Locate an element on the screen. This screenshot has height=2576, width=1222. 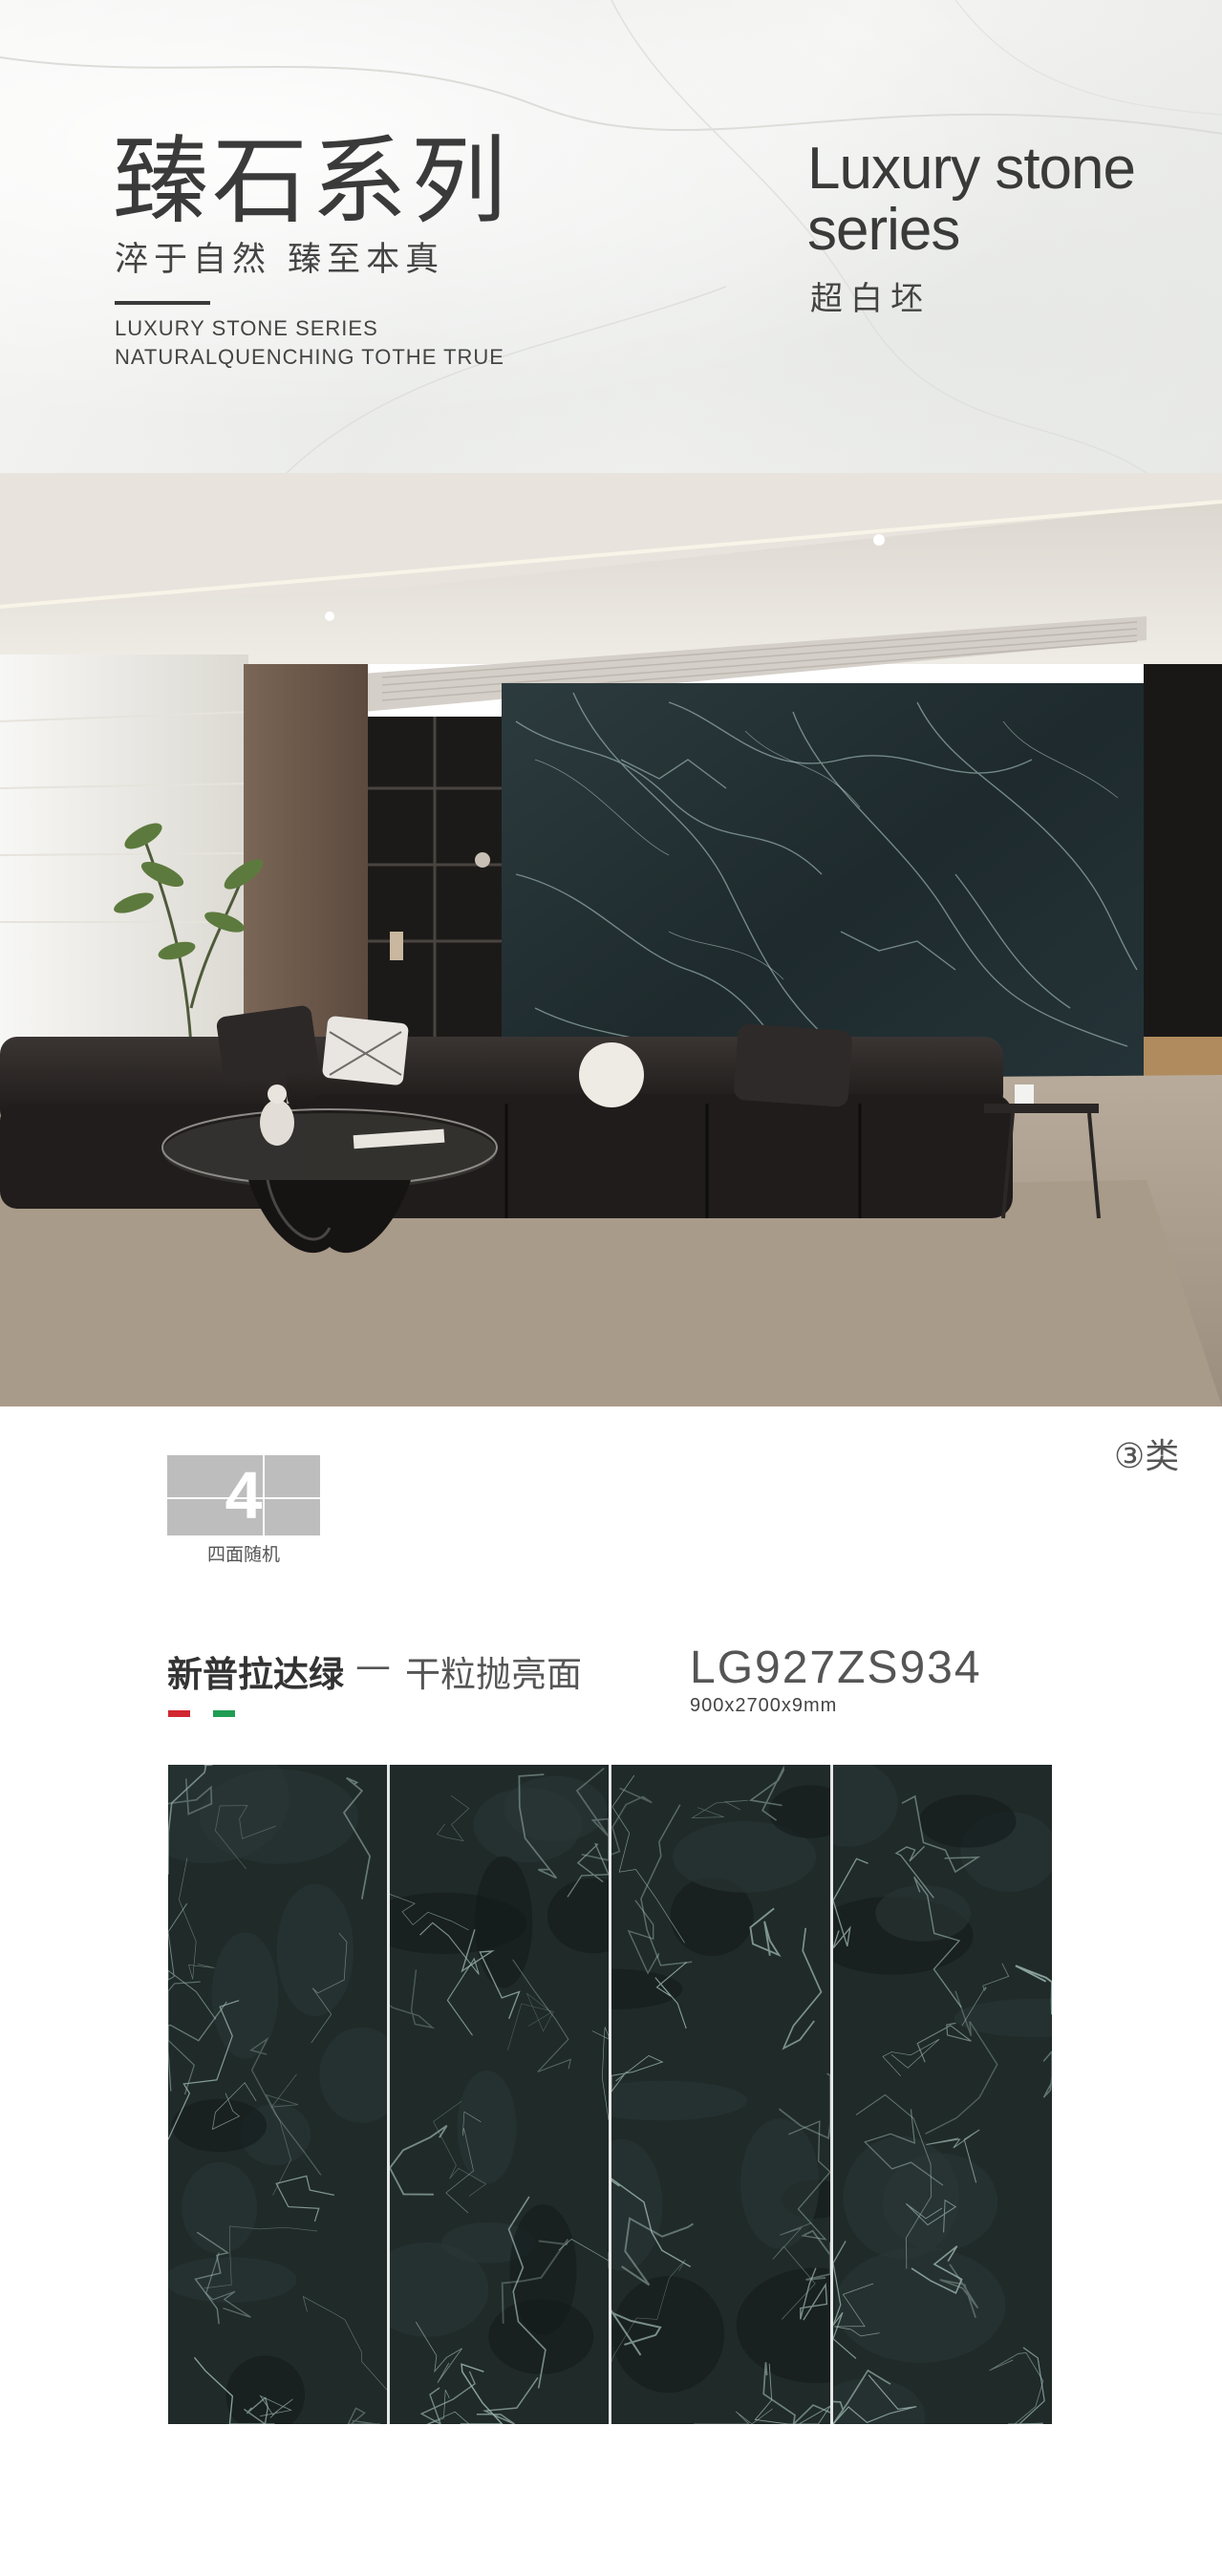
collection-title: 臻石系列 is located at coordinates (311, 181).